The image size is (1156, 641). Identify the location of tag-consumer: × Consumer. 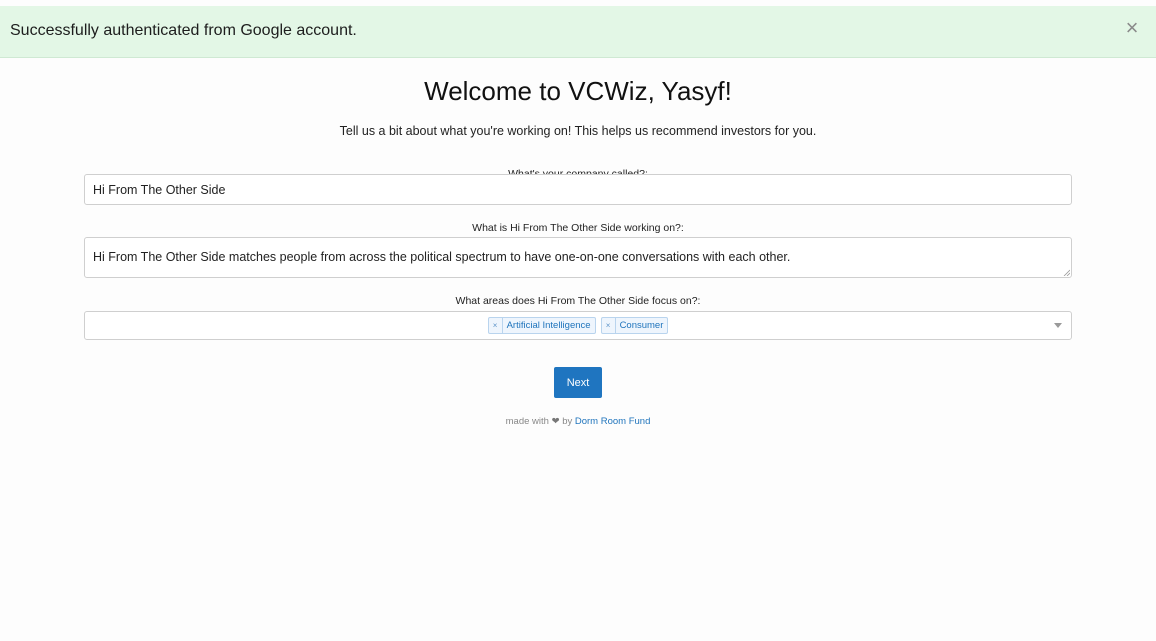
(634, 325).